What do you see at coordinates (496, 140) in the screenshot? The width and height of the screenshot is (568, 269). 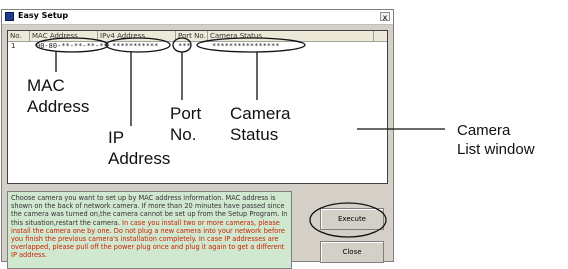 I see `camera-list-window-label: Camera List window` at bounding box center [496, 140].